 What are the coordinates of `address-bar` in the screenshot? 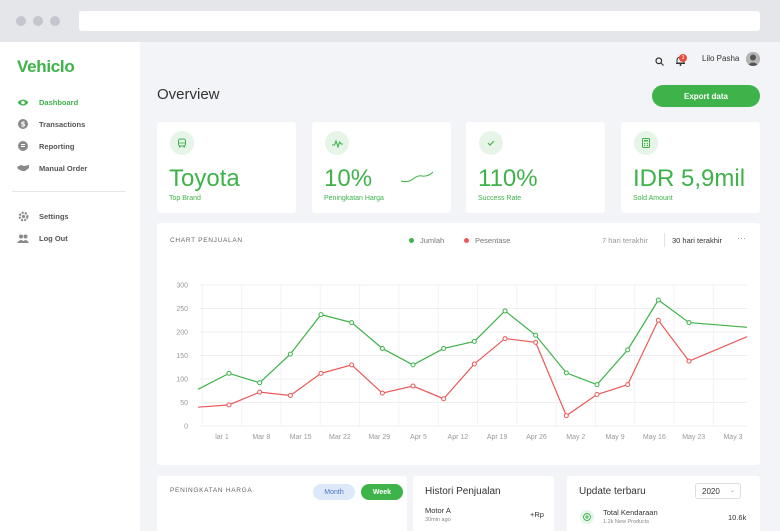 It's located at (419, 21).